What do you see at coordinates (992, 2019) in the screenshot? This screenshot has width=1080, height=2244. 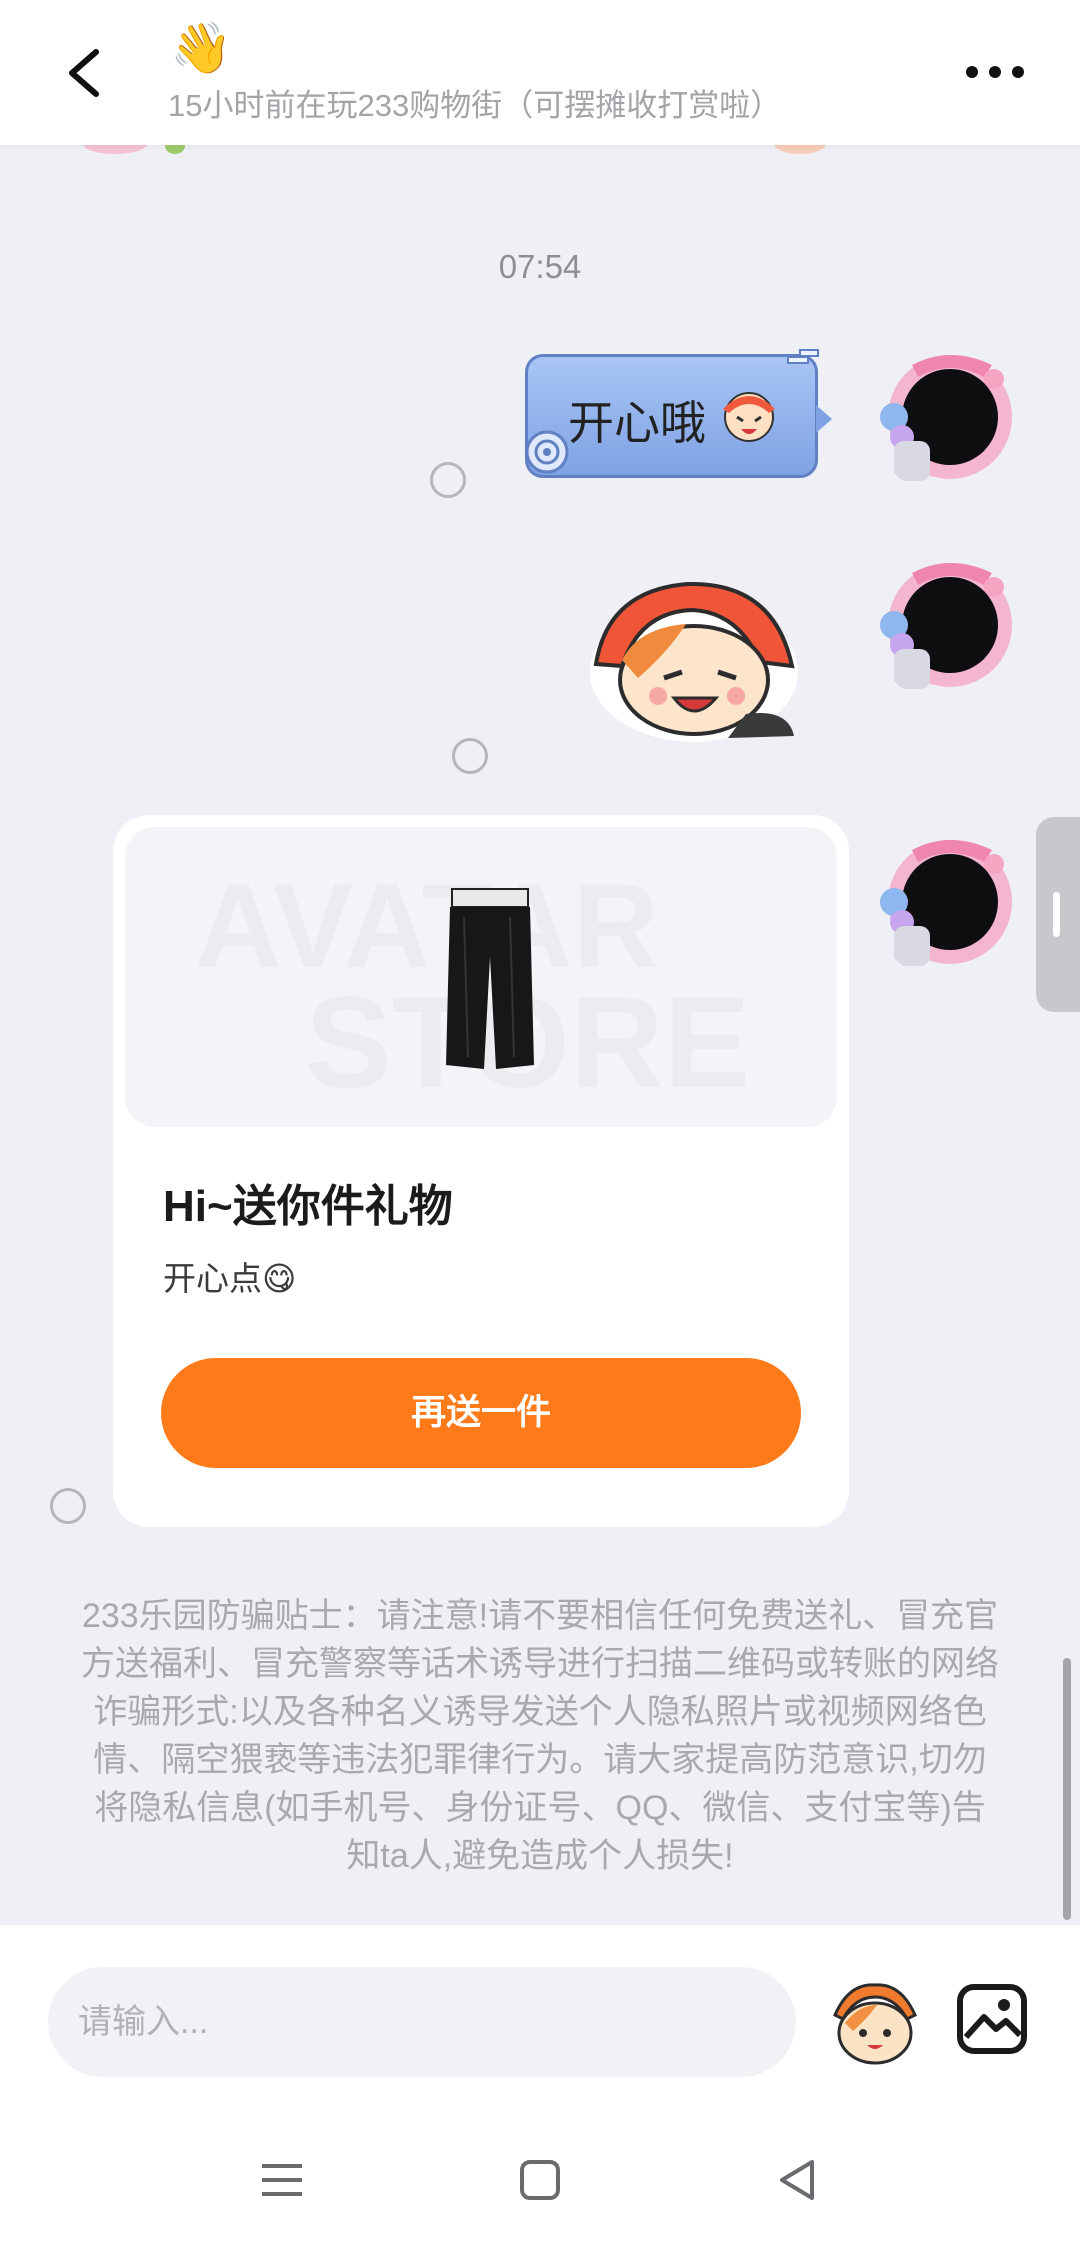 I see `image-icon` at bounding box center [992, 2019].